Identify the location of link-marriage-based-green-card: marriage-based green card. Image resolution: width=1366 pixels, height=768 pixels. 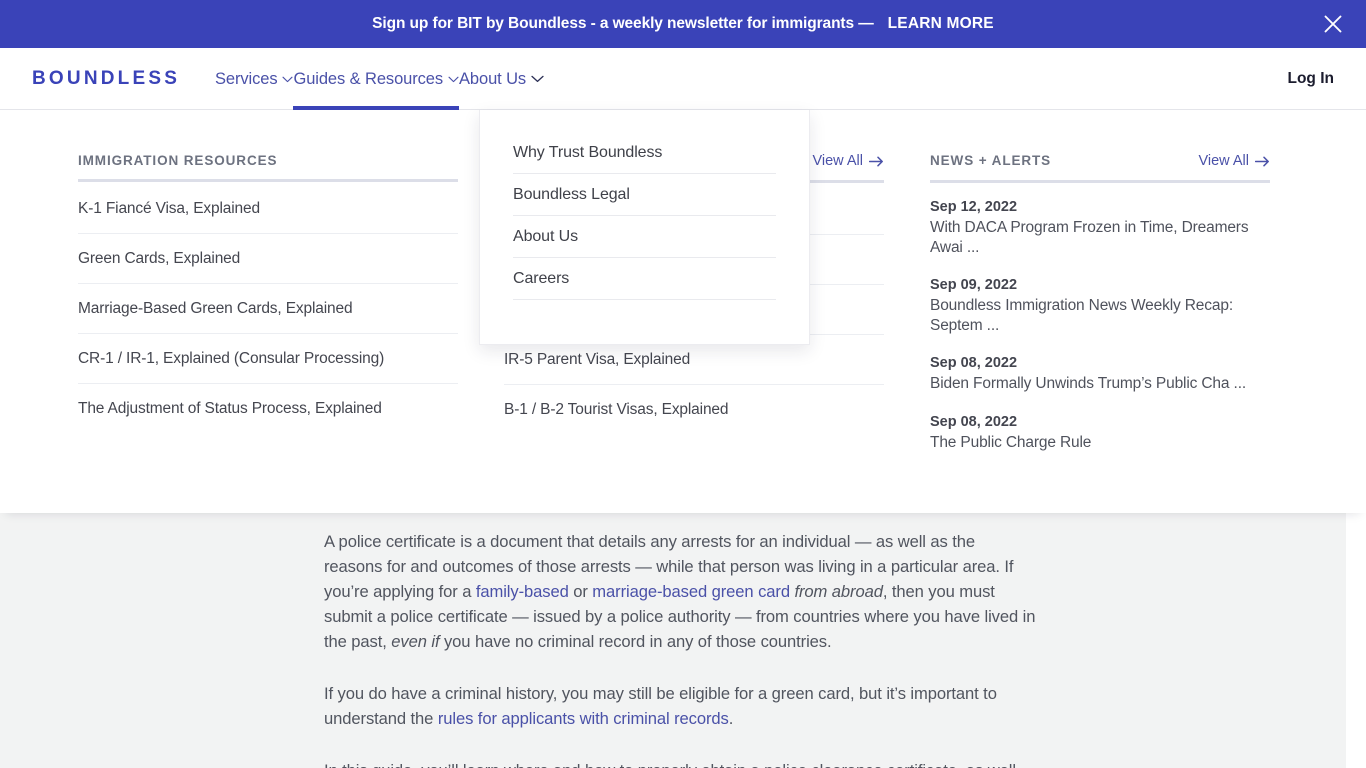
(691, 591).